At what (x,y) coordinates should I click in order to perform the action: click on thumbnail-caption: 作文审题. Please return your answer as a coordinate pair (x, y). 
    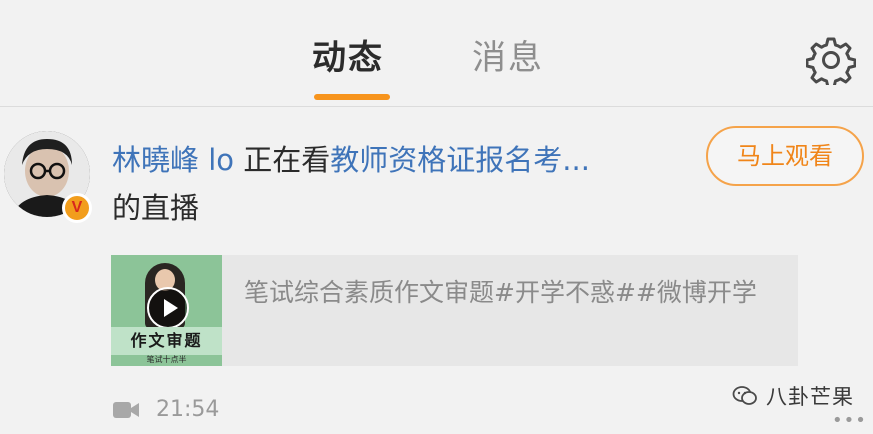
    Looking at the image, I should click on (166, 341).